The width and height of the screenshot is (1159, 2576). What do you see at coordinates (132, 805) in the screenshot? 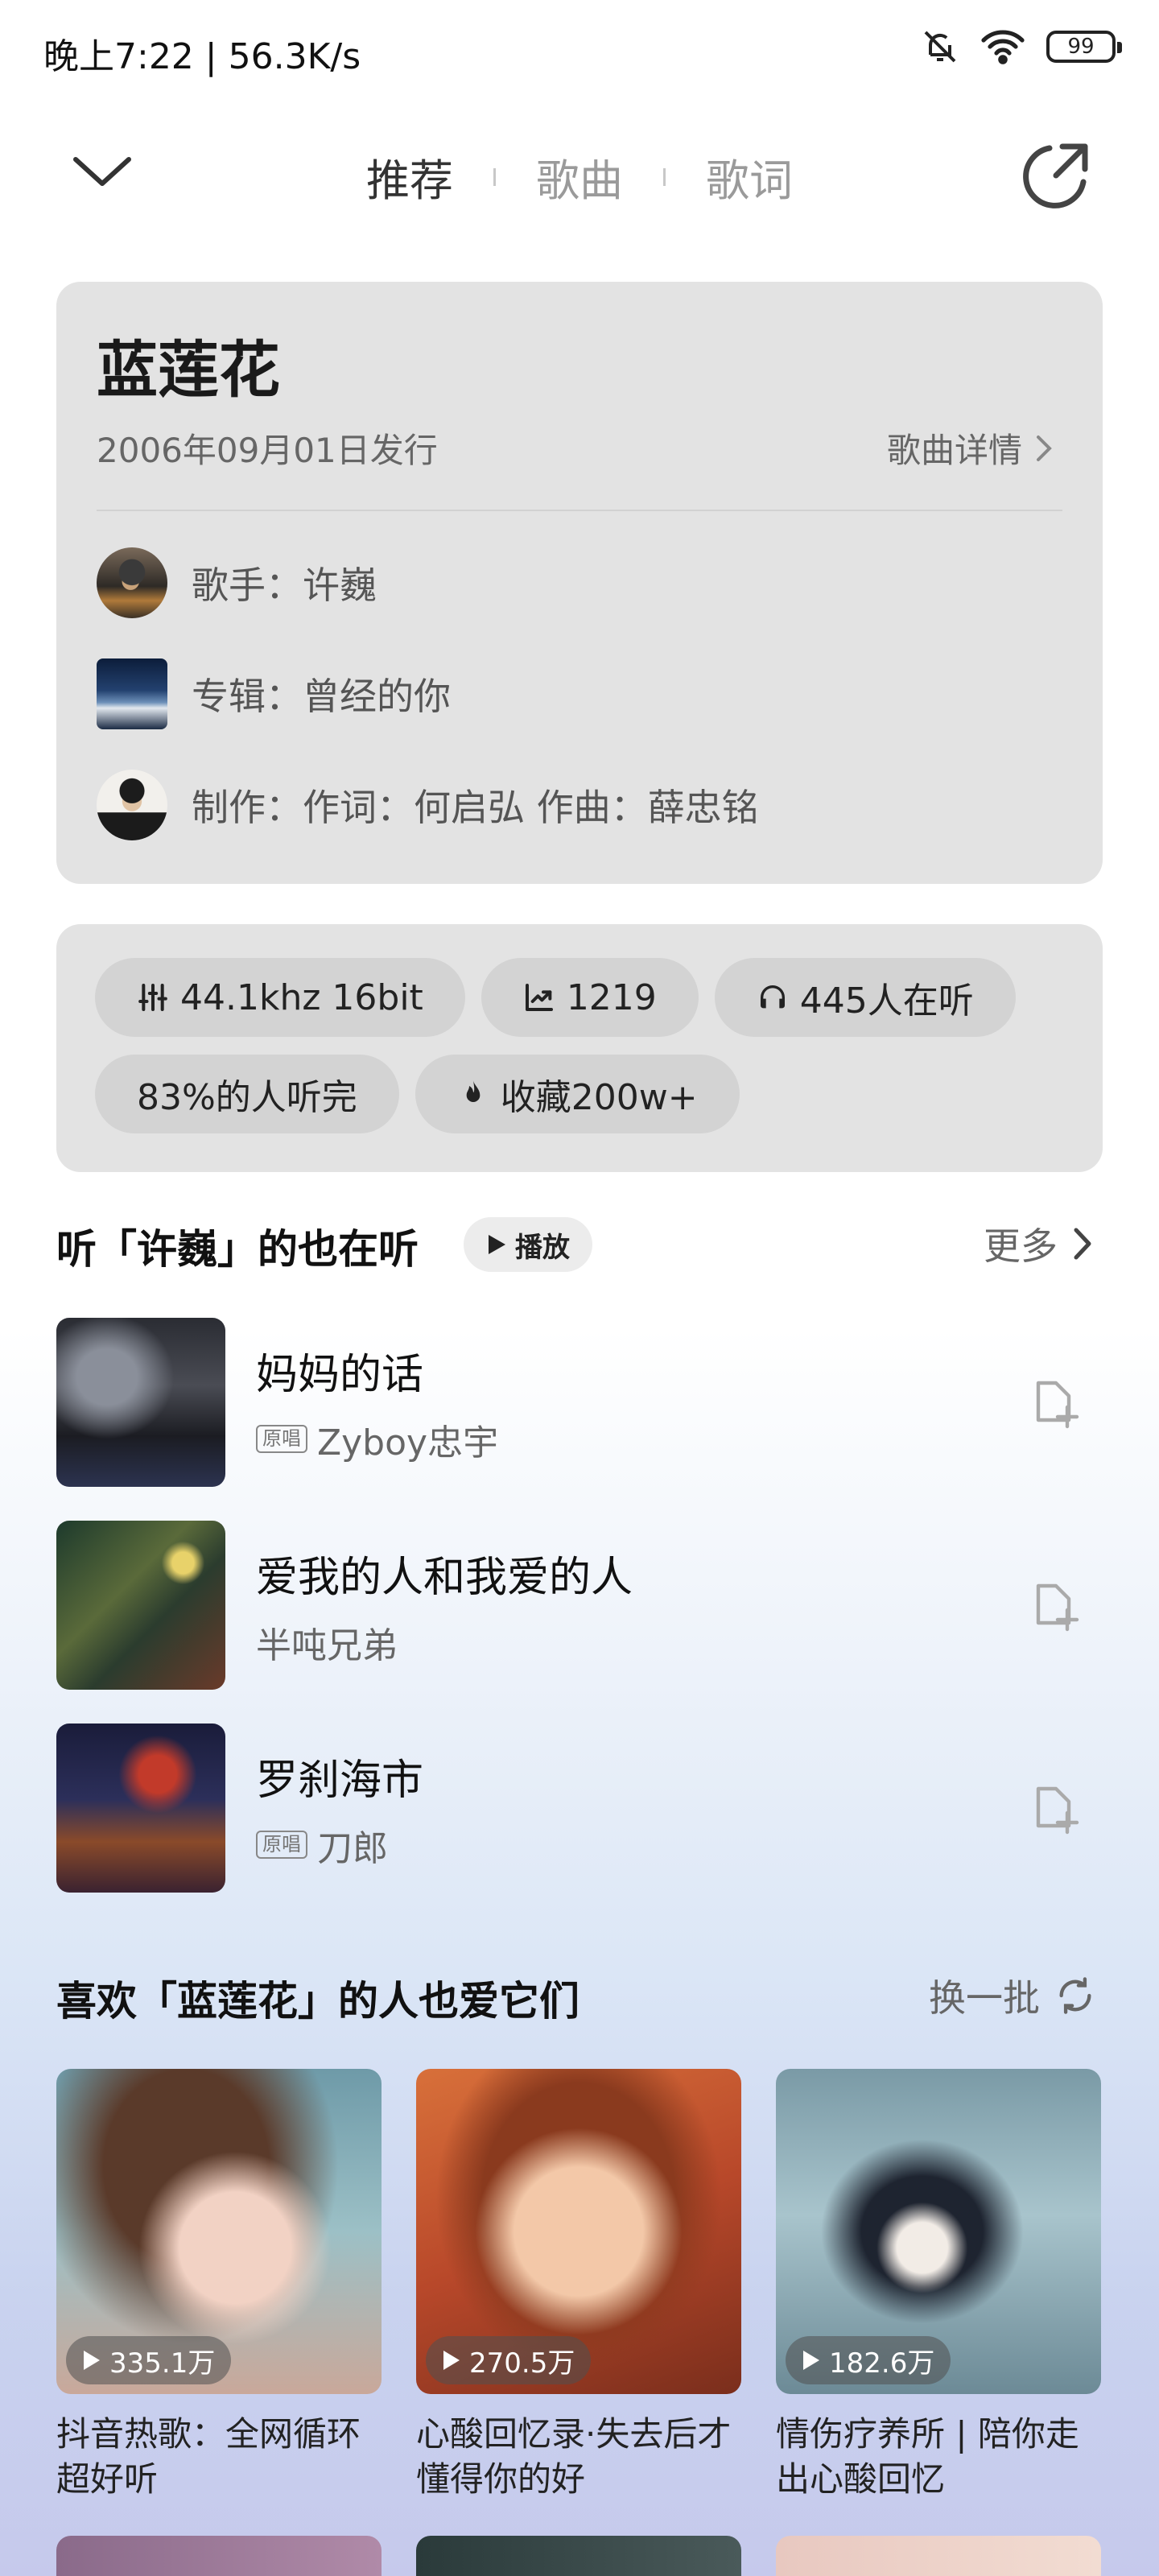
I see `producer-avatar` at bounding box center [132, 805].